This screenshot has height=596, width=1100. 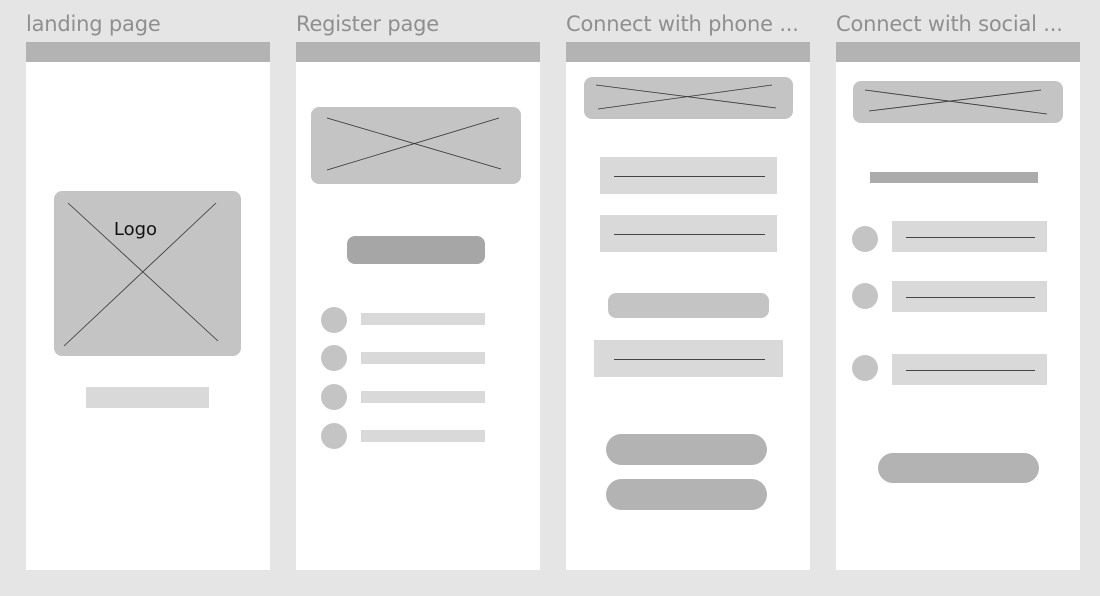 I want to click on frame-title-register: Register page, so click(x=367, y=24).